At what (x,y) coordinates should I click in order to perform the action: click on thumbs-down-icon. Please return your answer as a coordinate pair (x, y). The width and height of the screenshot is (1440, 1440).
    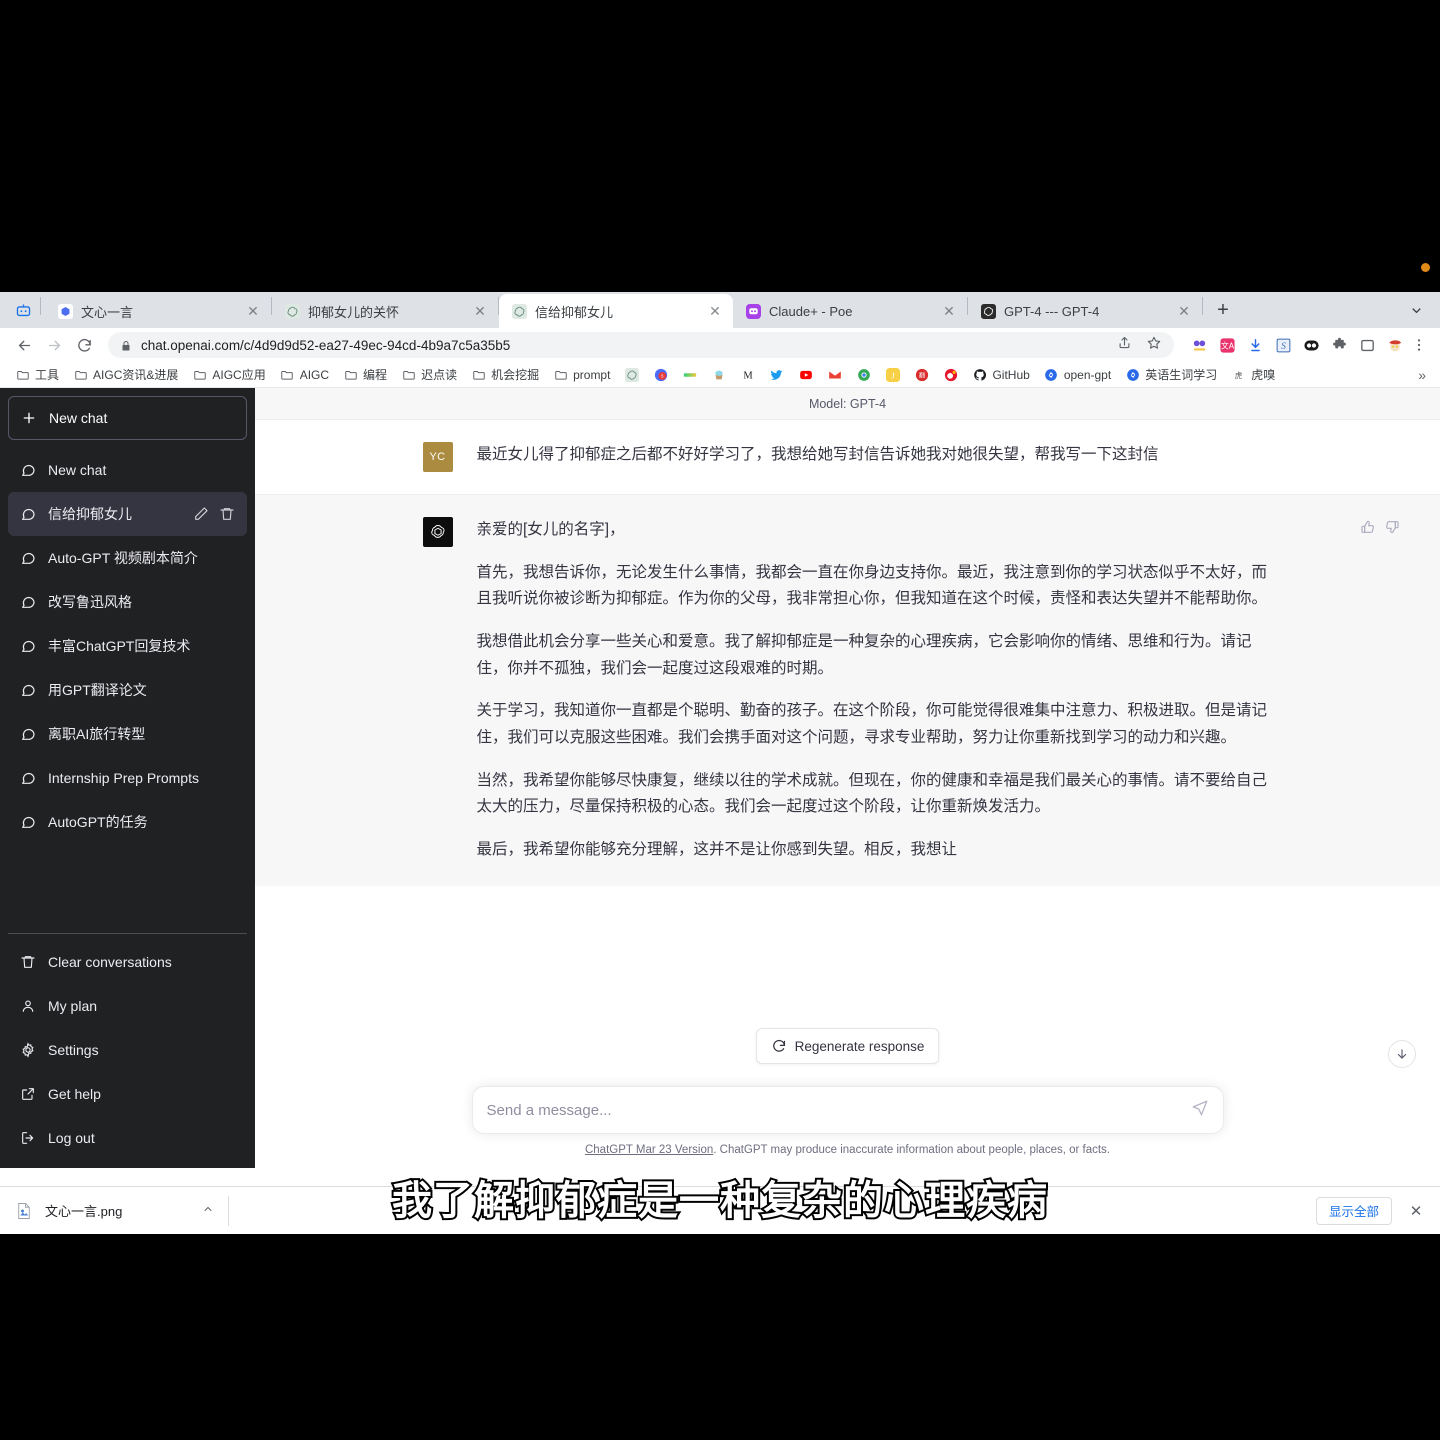
    Looking at the image, I should click on (1392, 527).